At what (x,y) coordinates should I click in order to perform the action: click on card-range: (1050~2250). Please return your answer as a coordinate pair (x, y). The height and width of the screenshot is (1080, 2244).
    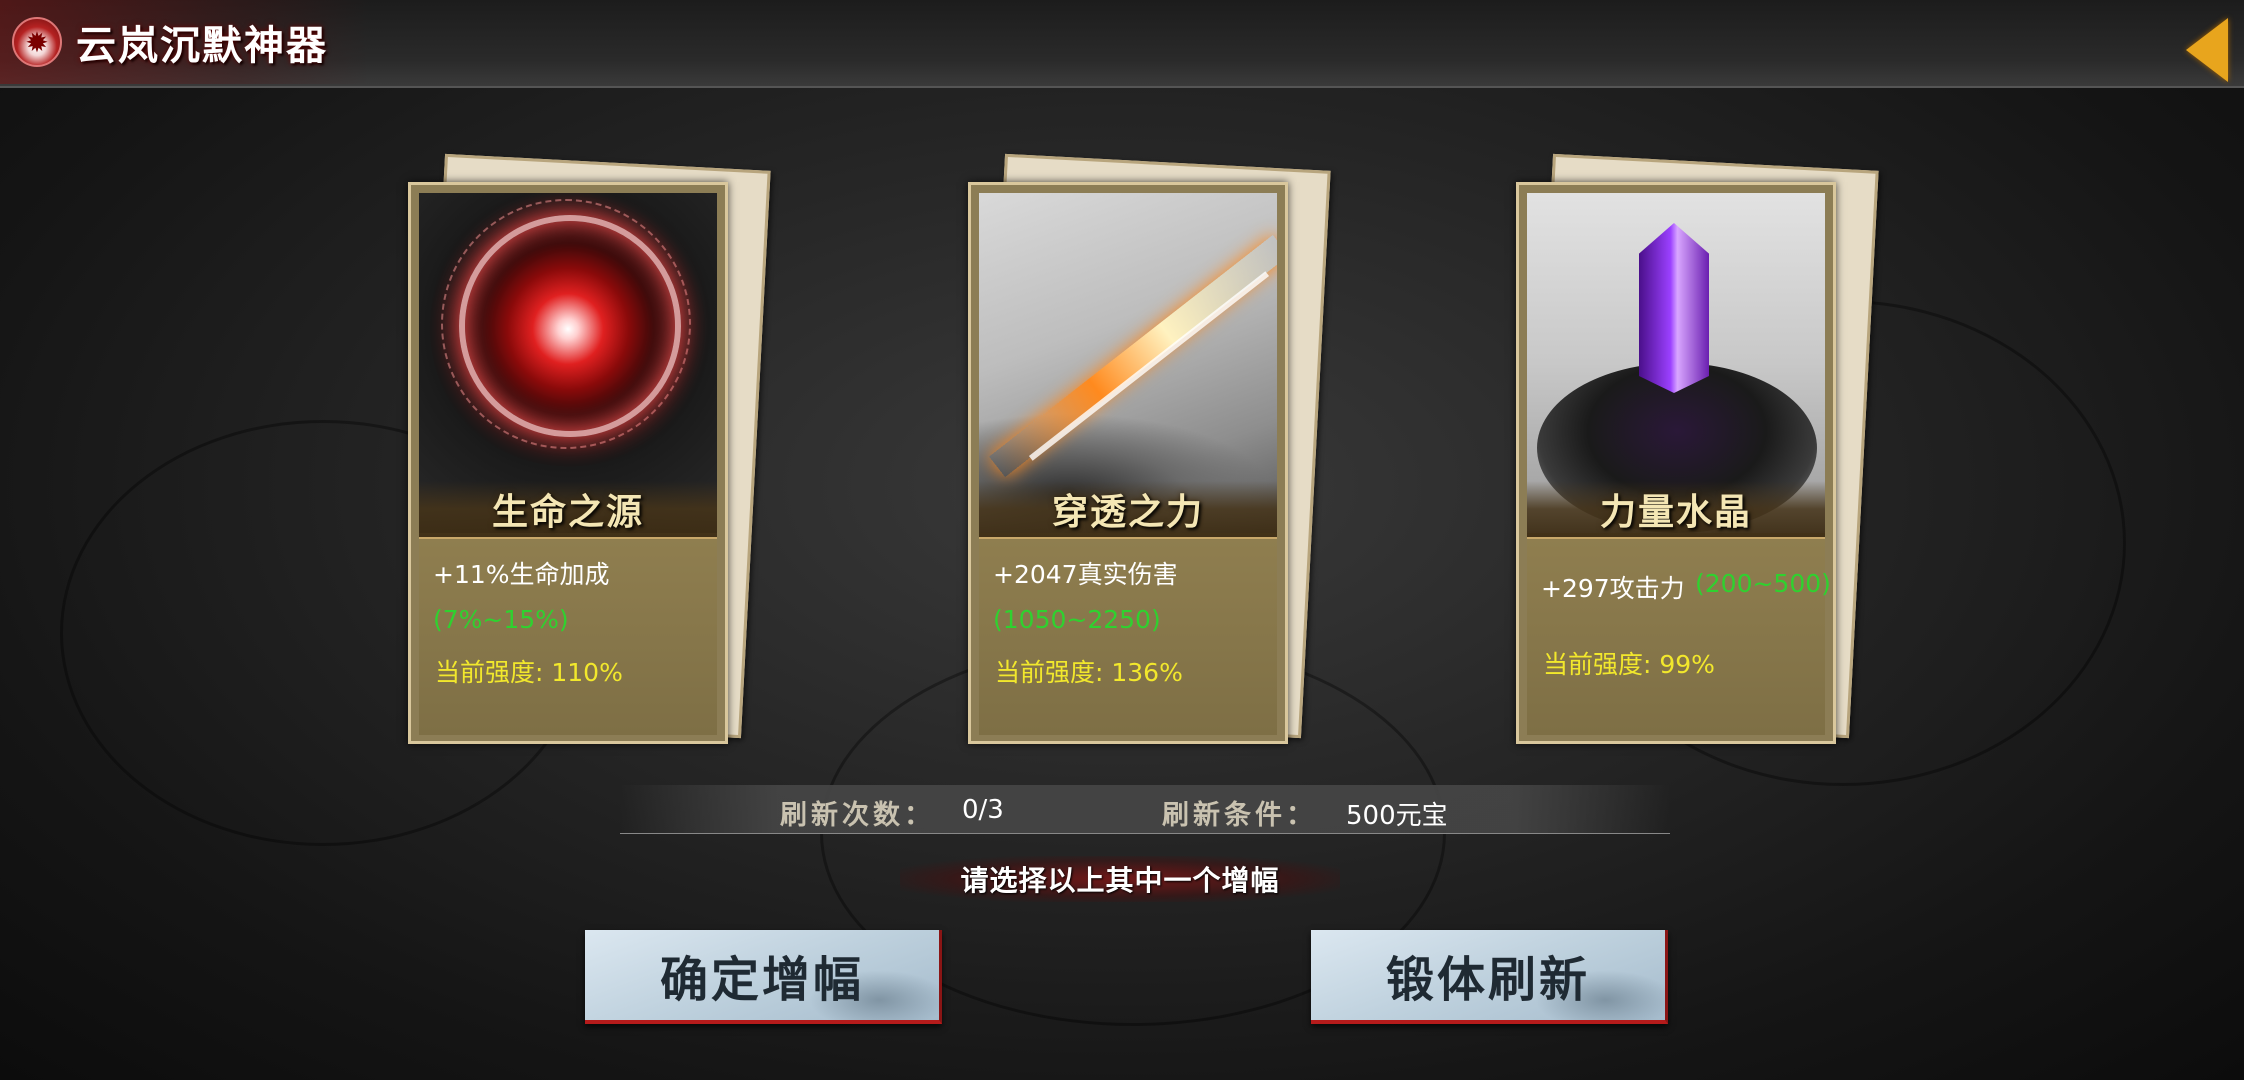
    Looking at the image, I should click on (1077, 619).